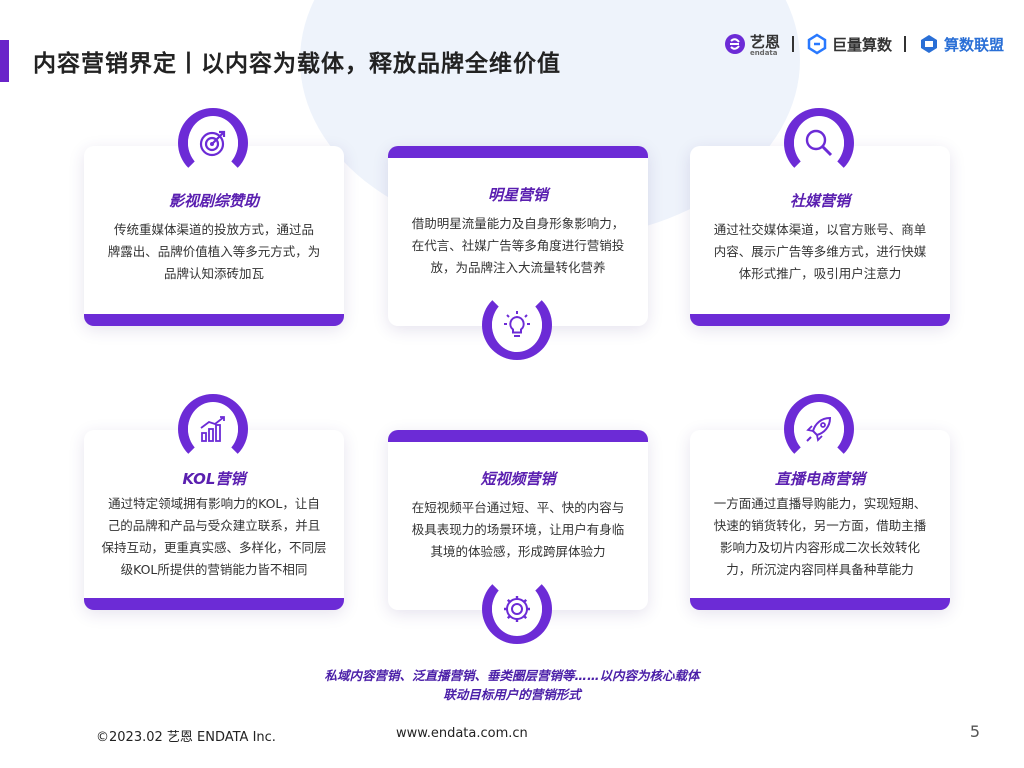 This screenshot has width=1024, height=768. I want to click on juliang-logo-text: 巨量算数, so click(861, 44).